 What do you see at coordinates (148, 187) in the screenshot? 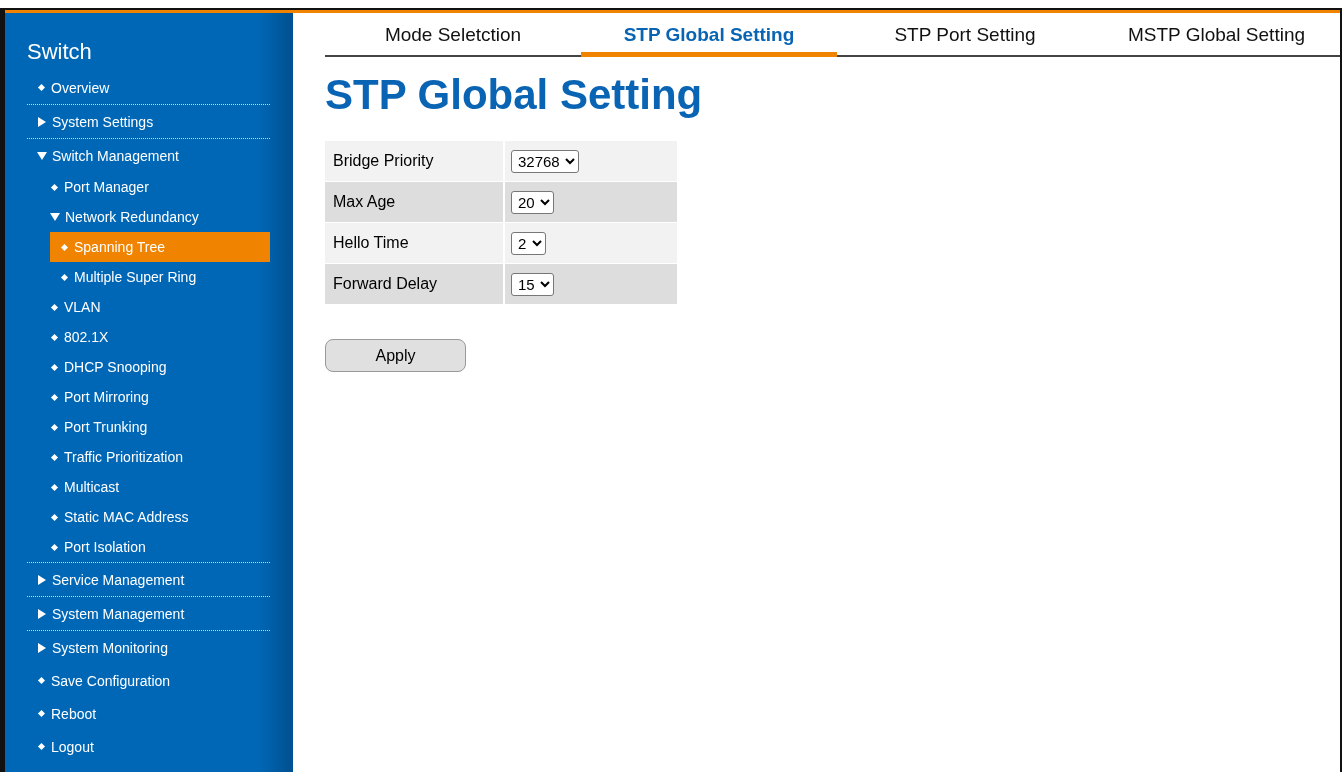
I see `sidebar-item: Port Manager` at bounding box center [148, 187].